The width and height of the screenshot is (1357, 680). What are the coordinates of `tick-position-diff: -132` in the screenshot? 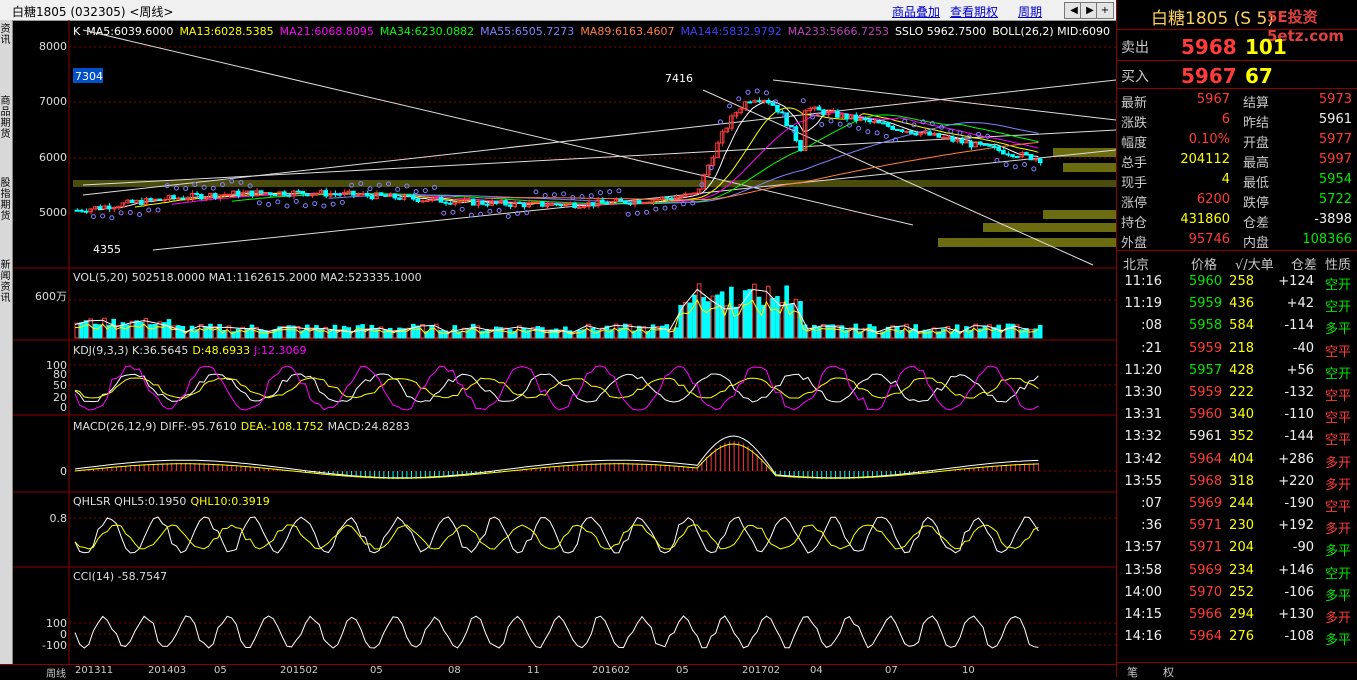 It's located at (1299, 392).